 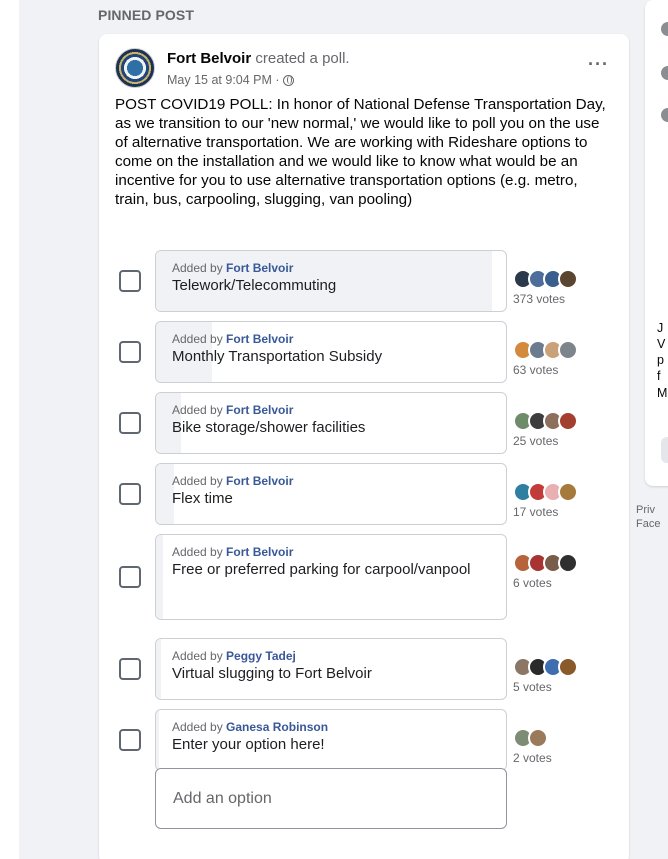 I want to click on vote-count: 373 votes, so click(x=539, y=299).